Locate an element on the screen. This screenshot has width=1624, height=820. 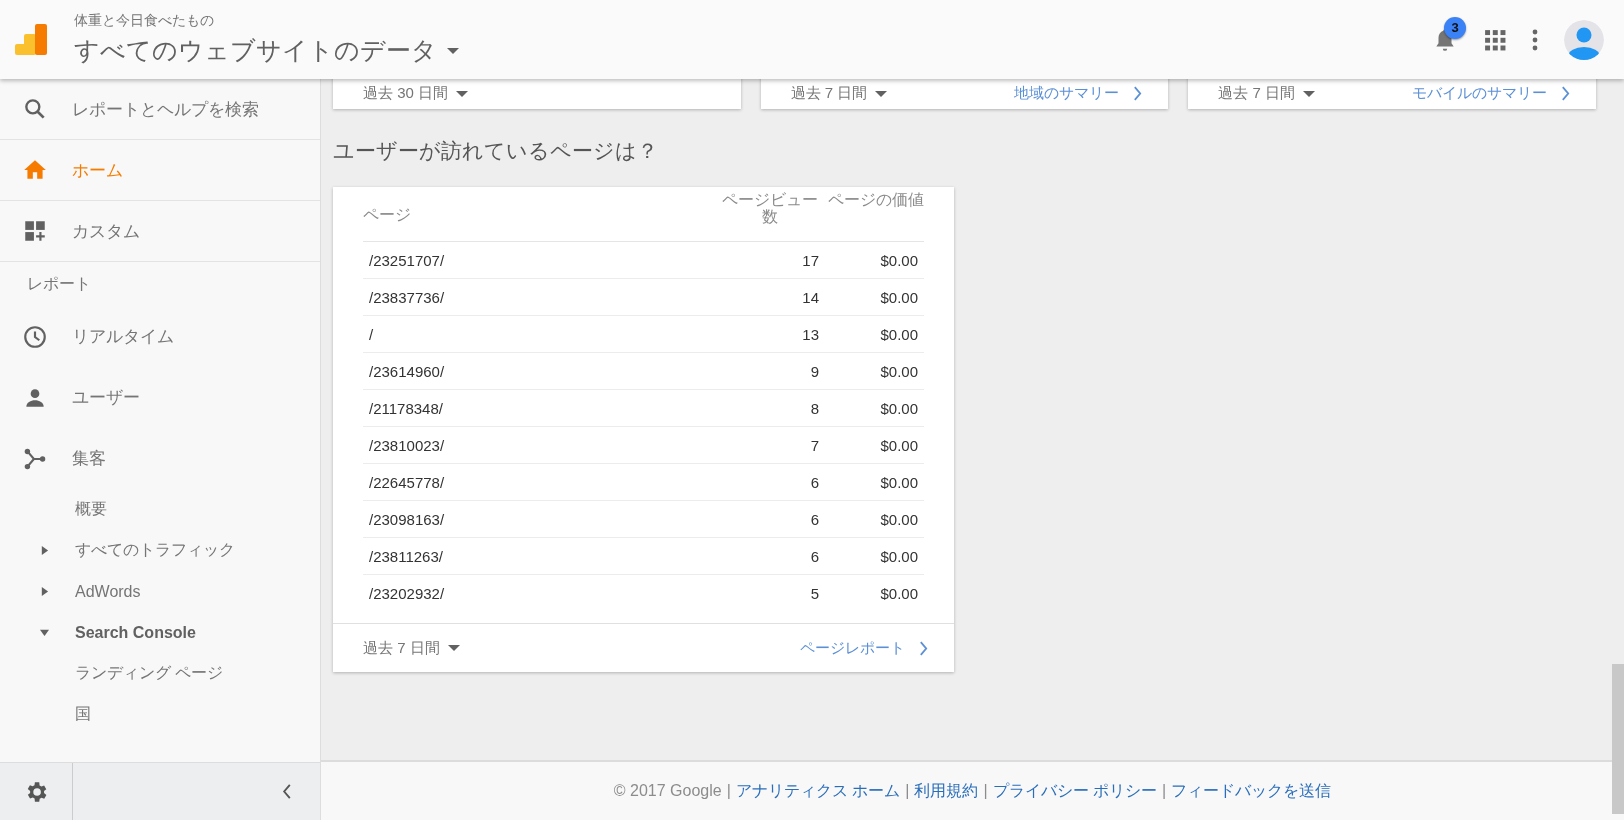
property-selector: すべてのウェブサイトのデータ is located at coordinates (255, 50).